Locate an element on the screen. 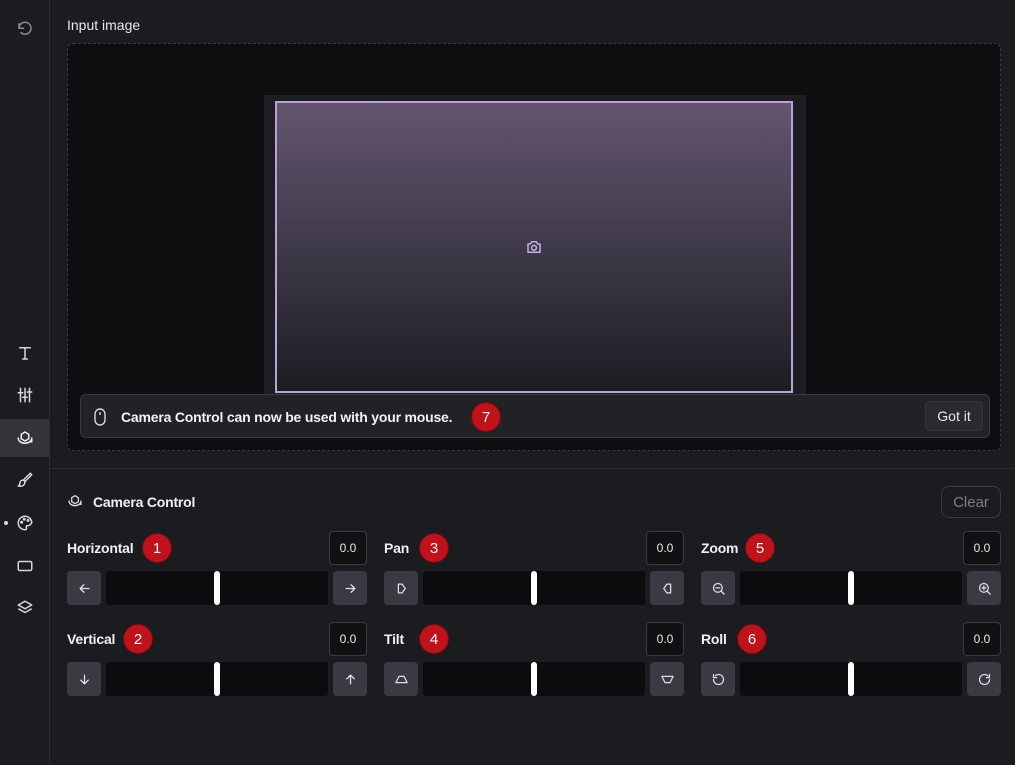 The height and width of the screenshot is (765, 1015). horizontal-value: 0.0 is located at coordinates (348, 548).